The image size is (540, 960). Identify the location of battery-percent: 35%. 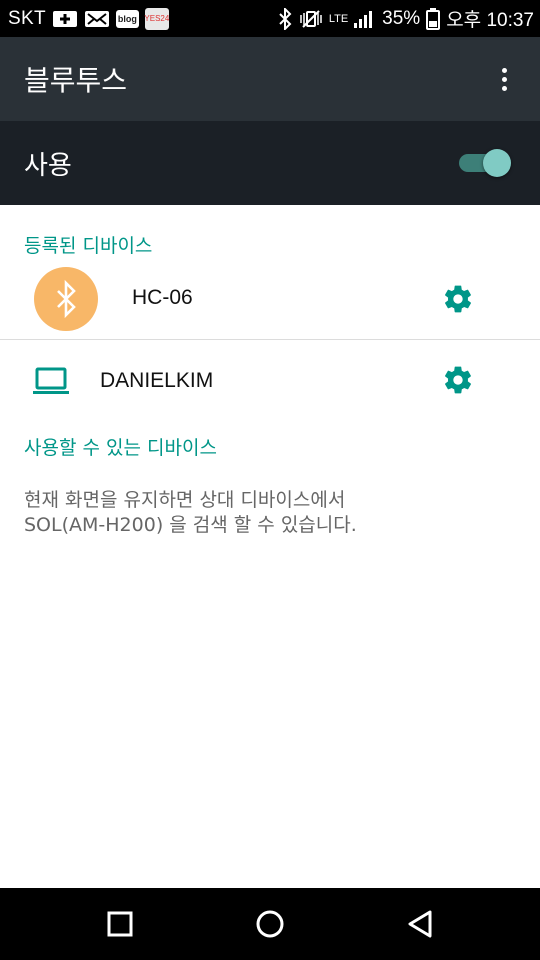
(401, 18).